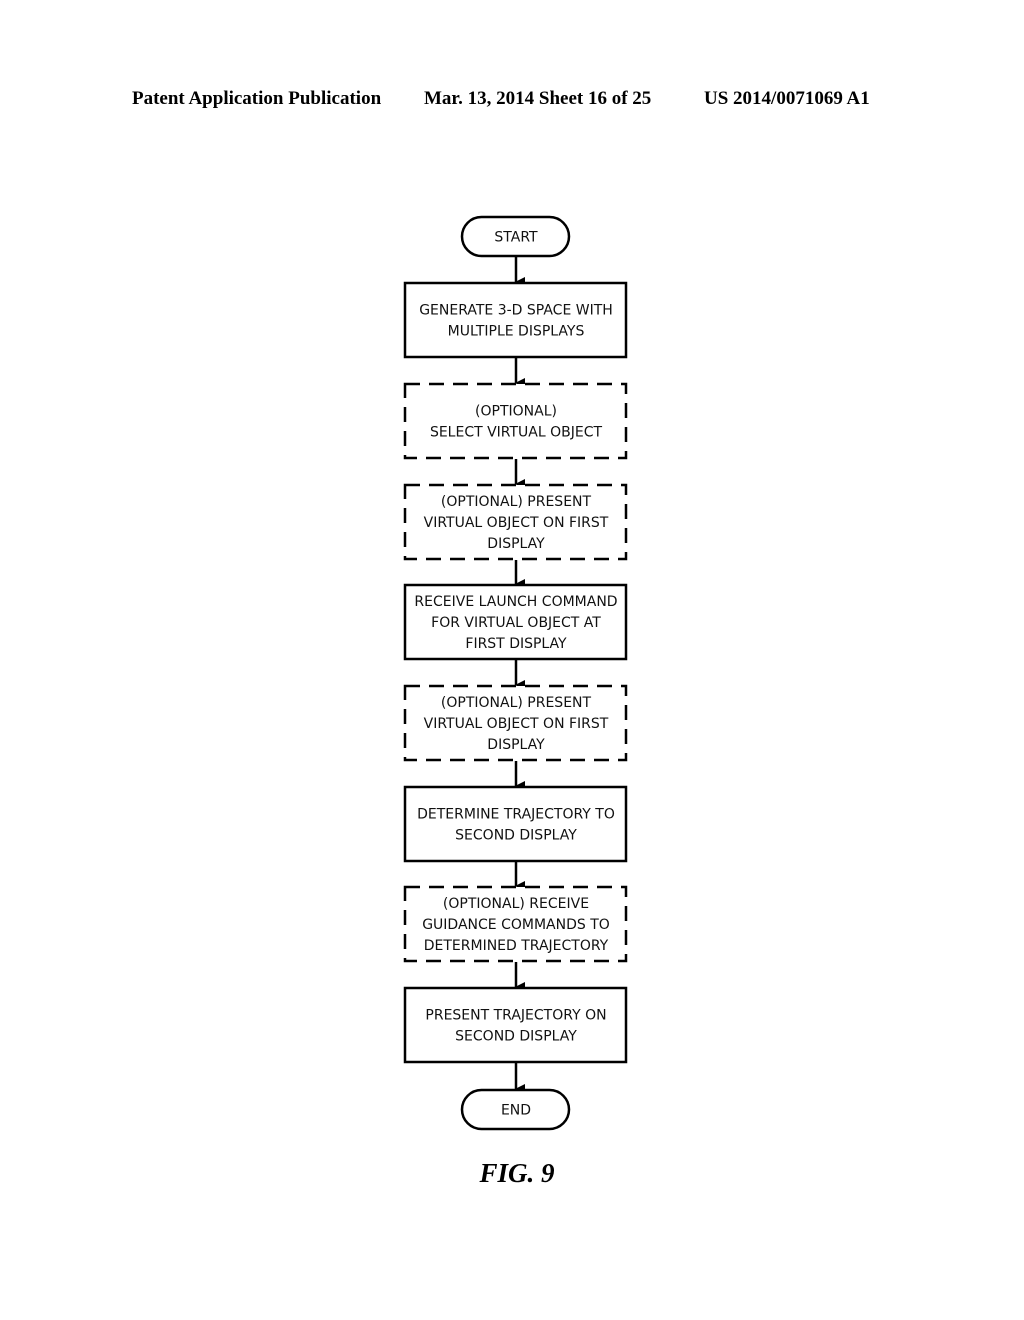 The width and height of the screenshot is (1024, 1320). I want to click on step-label-line: FIRST DISPLAY, so click(516, 644).